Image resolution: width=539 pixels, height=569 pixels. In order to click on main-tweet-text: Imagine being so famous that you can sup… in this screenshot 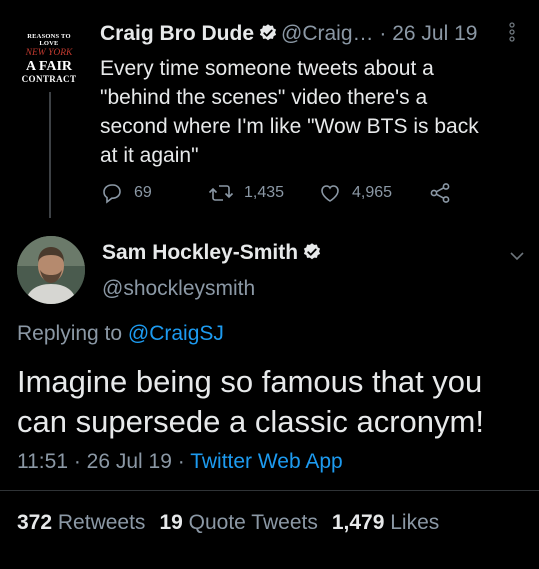, I will do `click(250, 401)`.